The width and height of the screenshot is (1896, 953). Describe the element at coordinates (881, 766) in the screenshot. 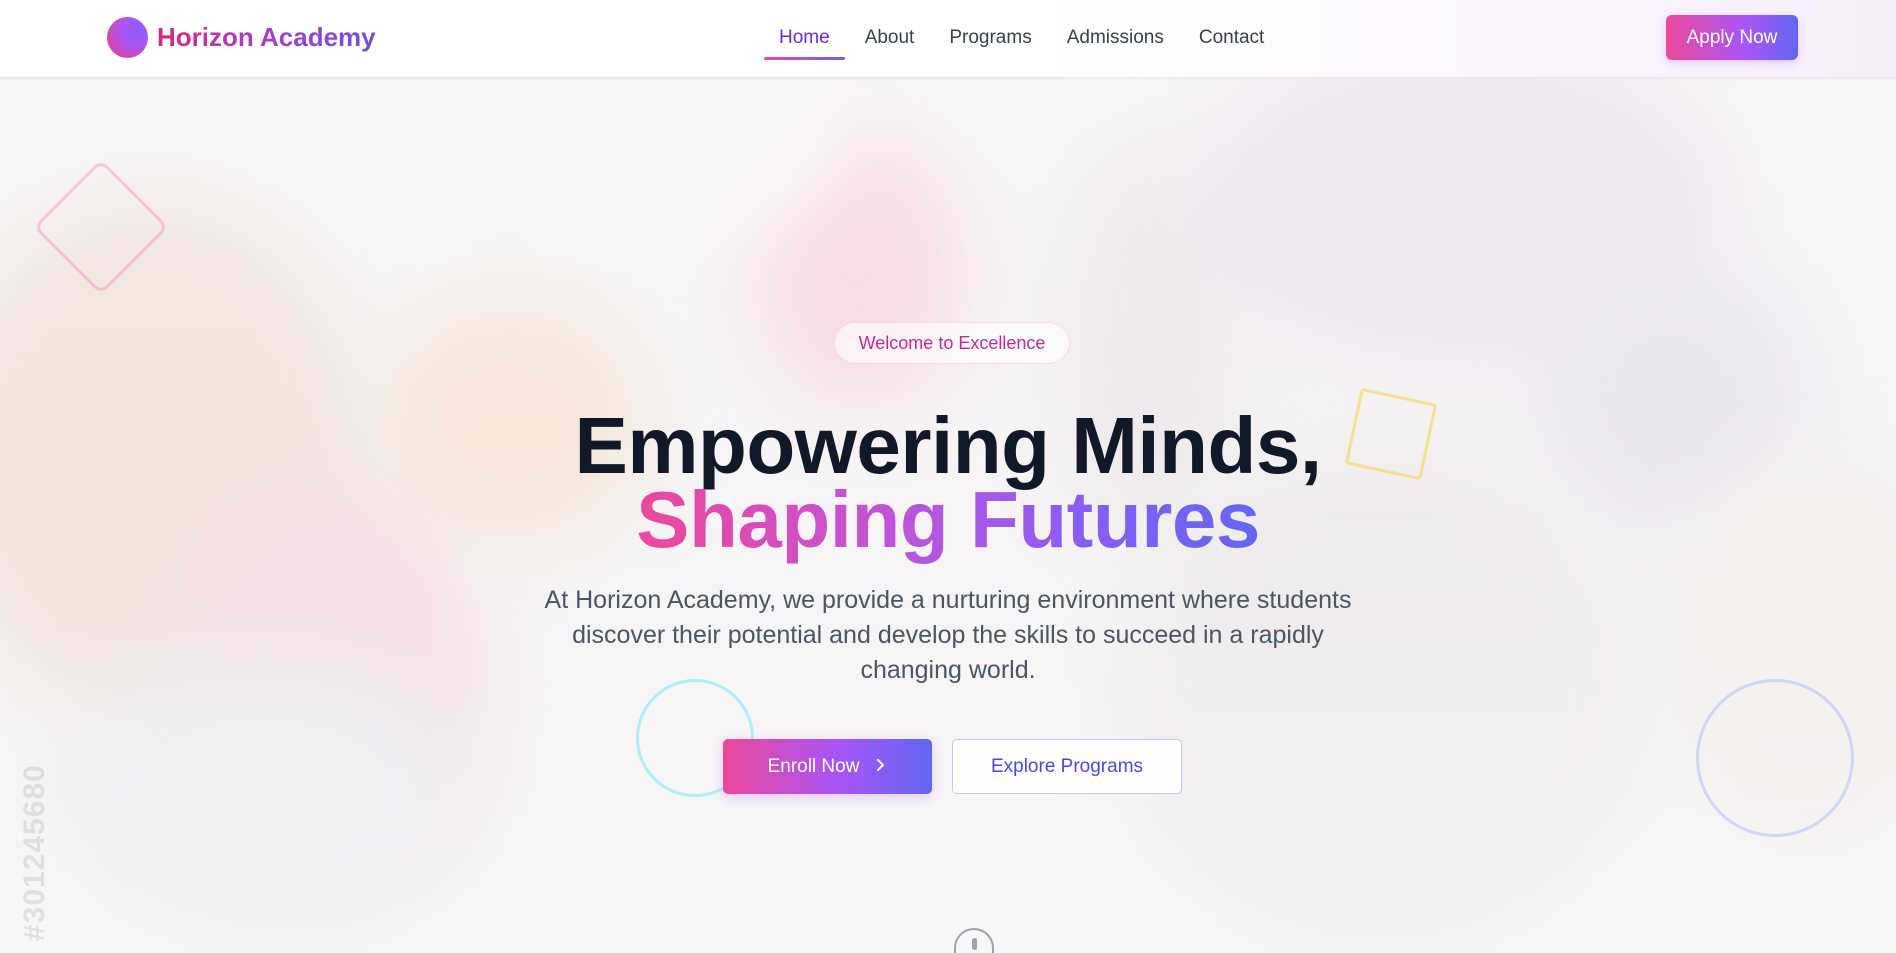

I see `chevron-right-icon` at that location.